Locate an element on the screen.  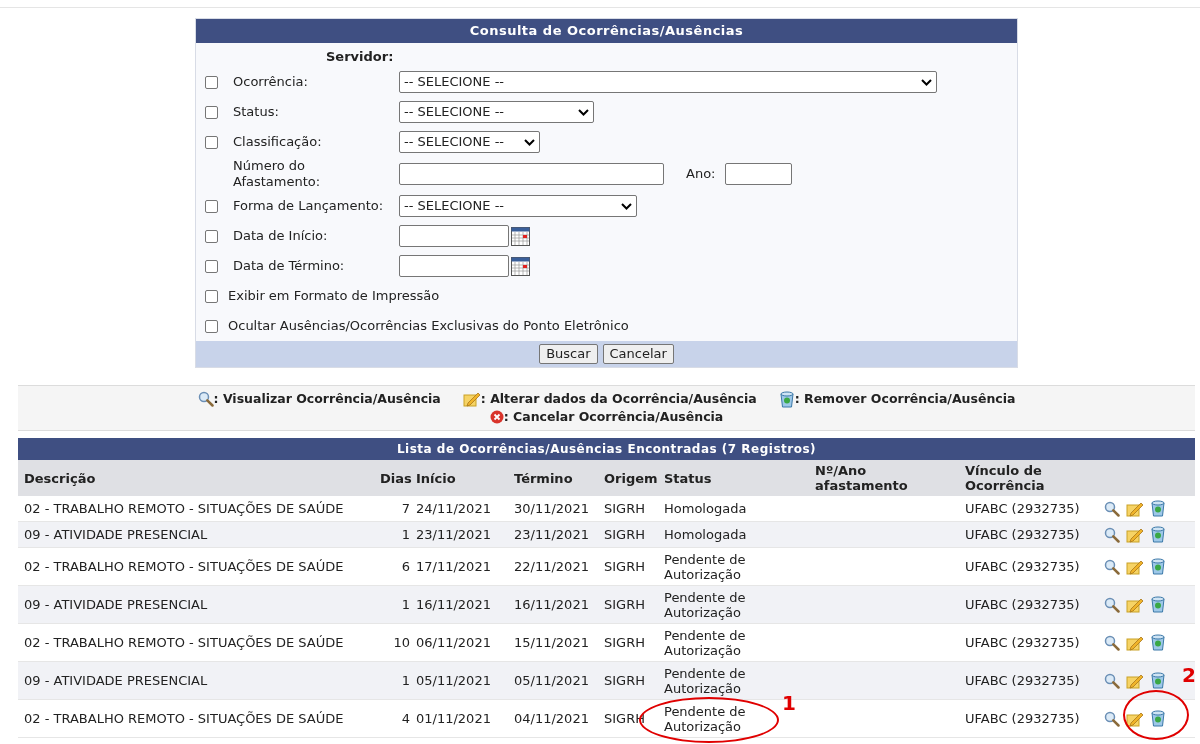
column-header: Nº/Ano afastamento is located at coordinates (861, 478).